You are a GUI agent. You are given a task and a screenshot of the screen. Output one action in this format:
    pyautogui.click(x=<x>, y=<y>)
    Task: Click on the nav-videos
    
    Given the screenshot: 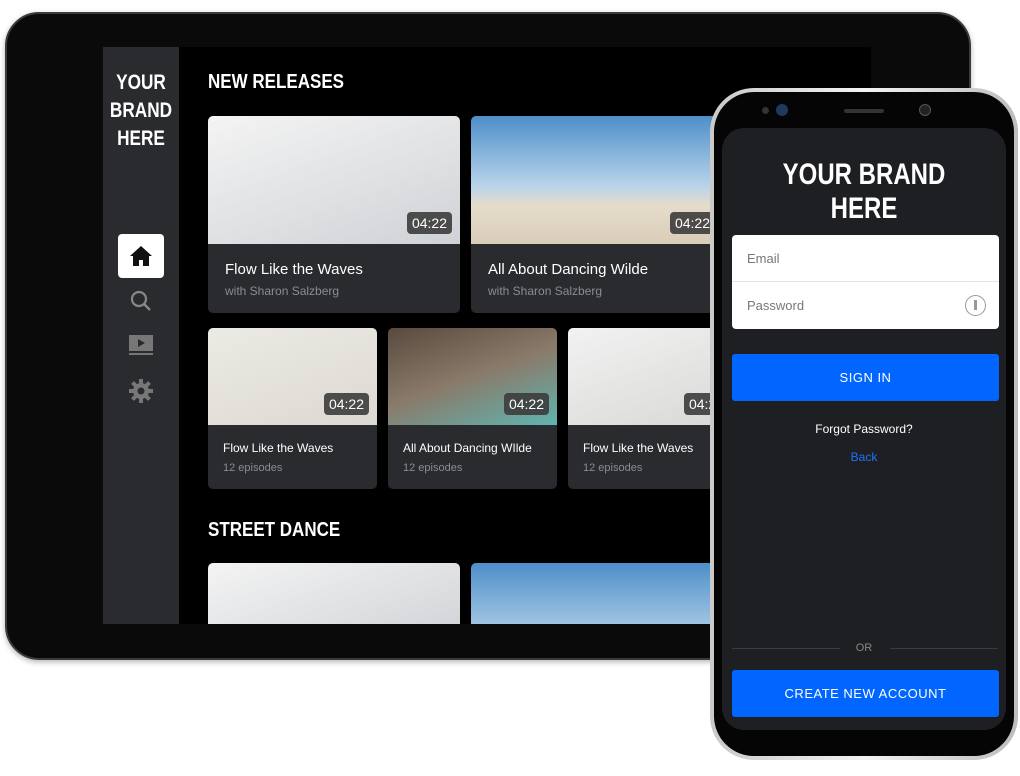 What is the action you would take?
    pyautogui.click(x=141, y=345)
    